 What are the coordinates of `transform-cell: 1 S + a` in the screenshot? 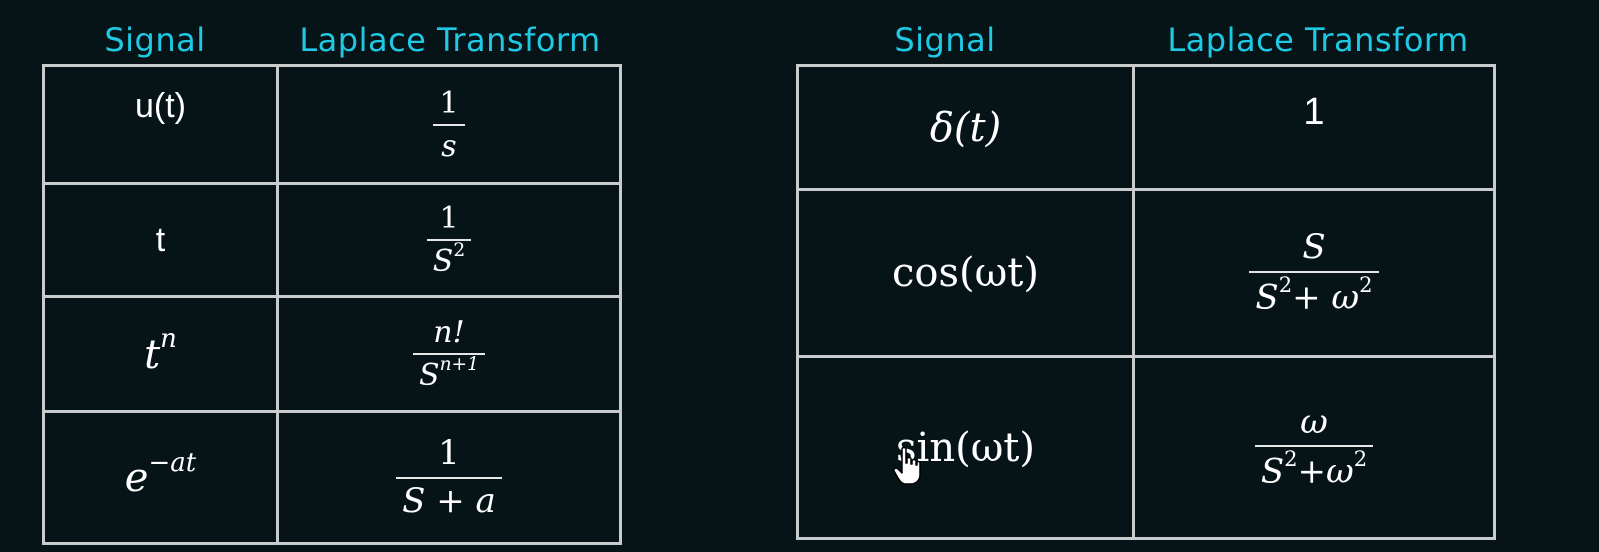 It's located at (449, 477).